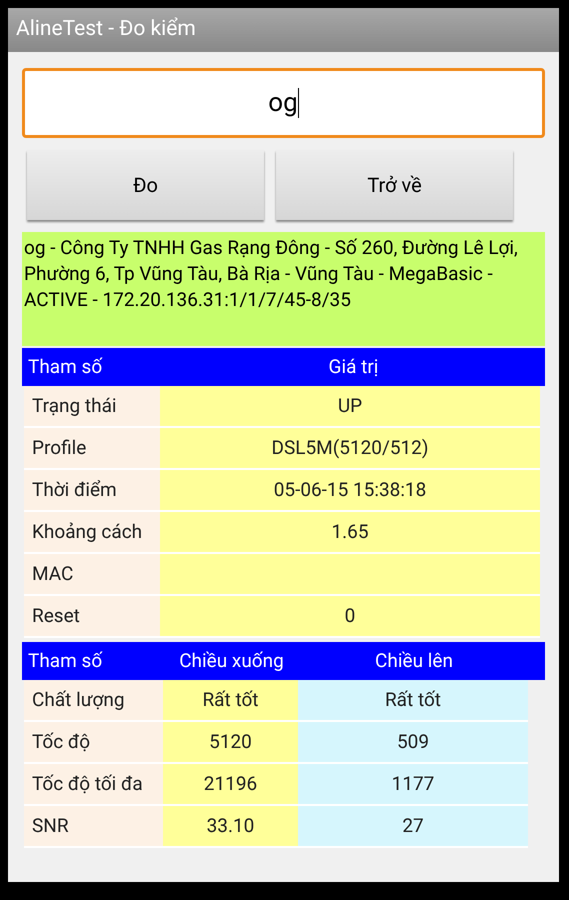 Image resolution: width=569 pixels, height=900 pixels. What do you see at coordinates (93, 700) in the screenshot?
I see `table-cell: Chất lượng` at bounding box center [93, 700].